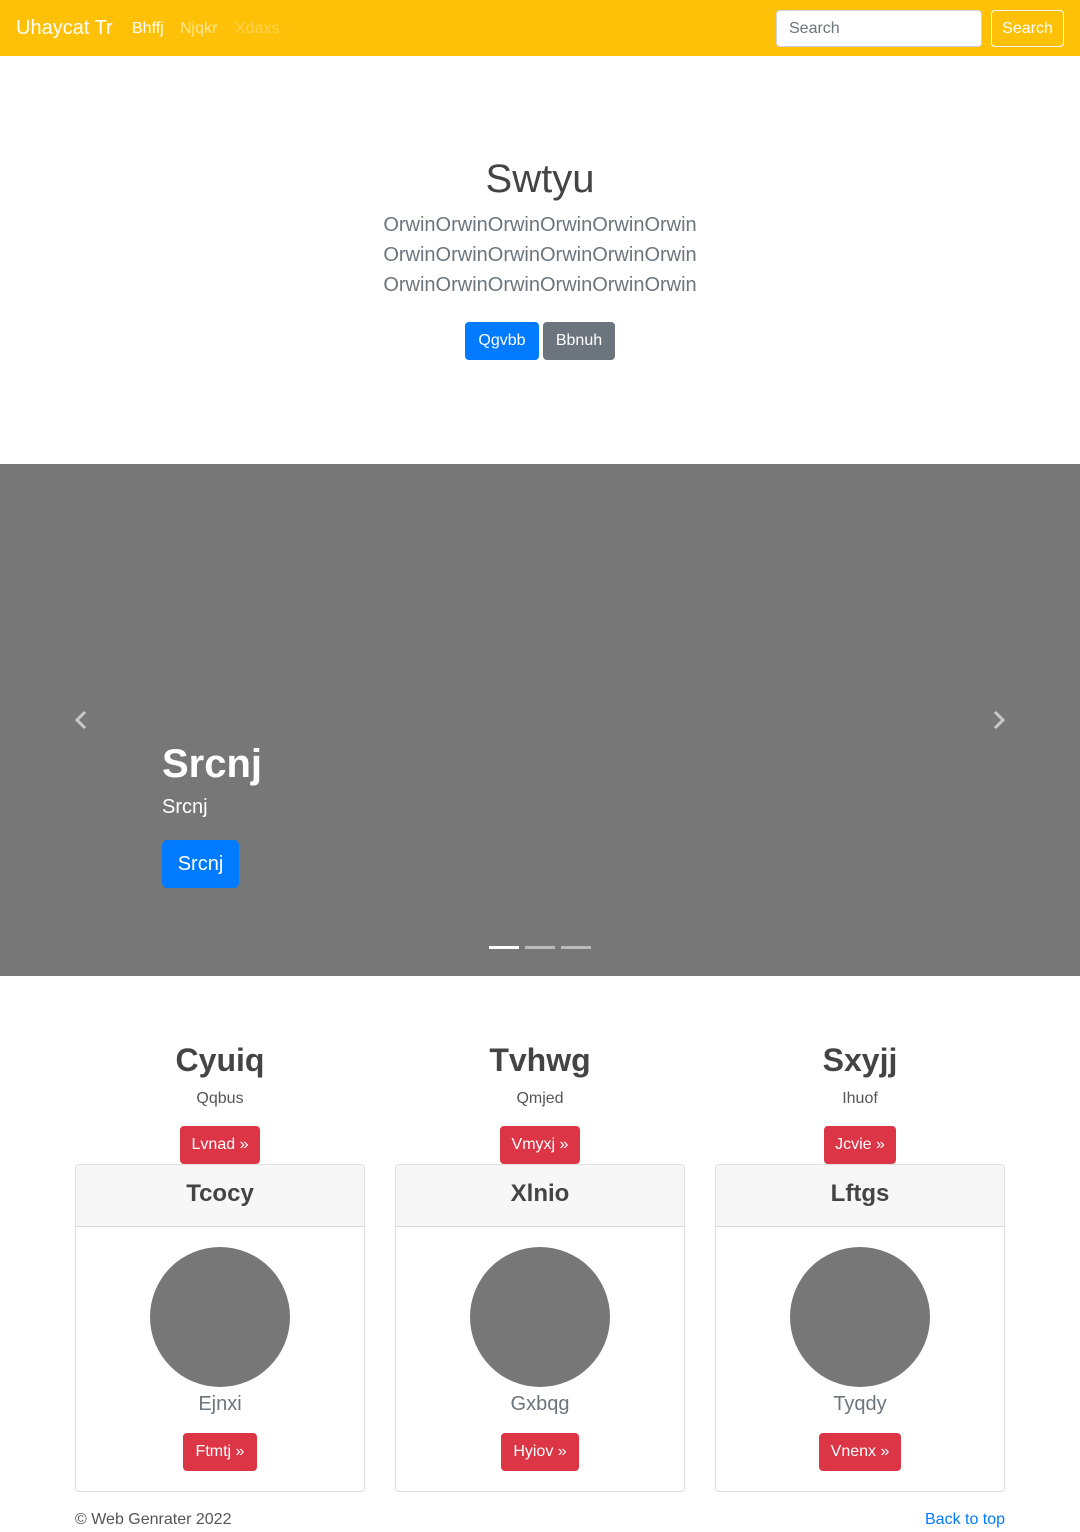 Image resolution: width=1080 pixels, height=1532 pixels. Describe the element at coordinates (82, 720) in the screenshot. I see `chevron-left-icon` at that location.